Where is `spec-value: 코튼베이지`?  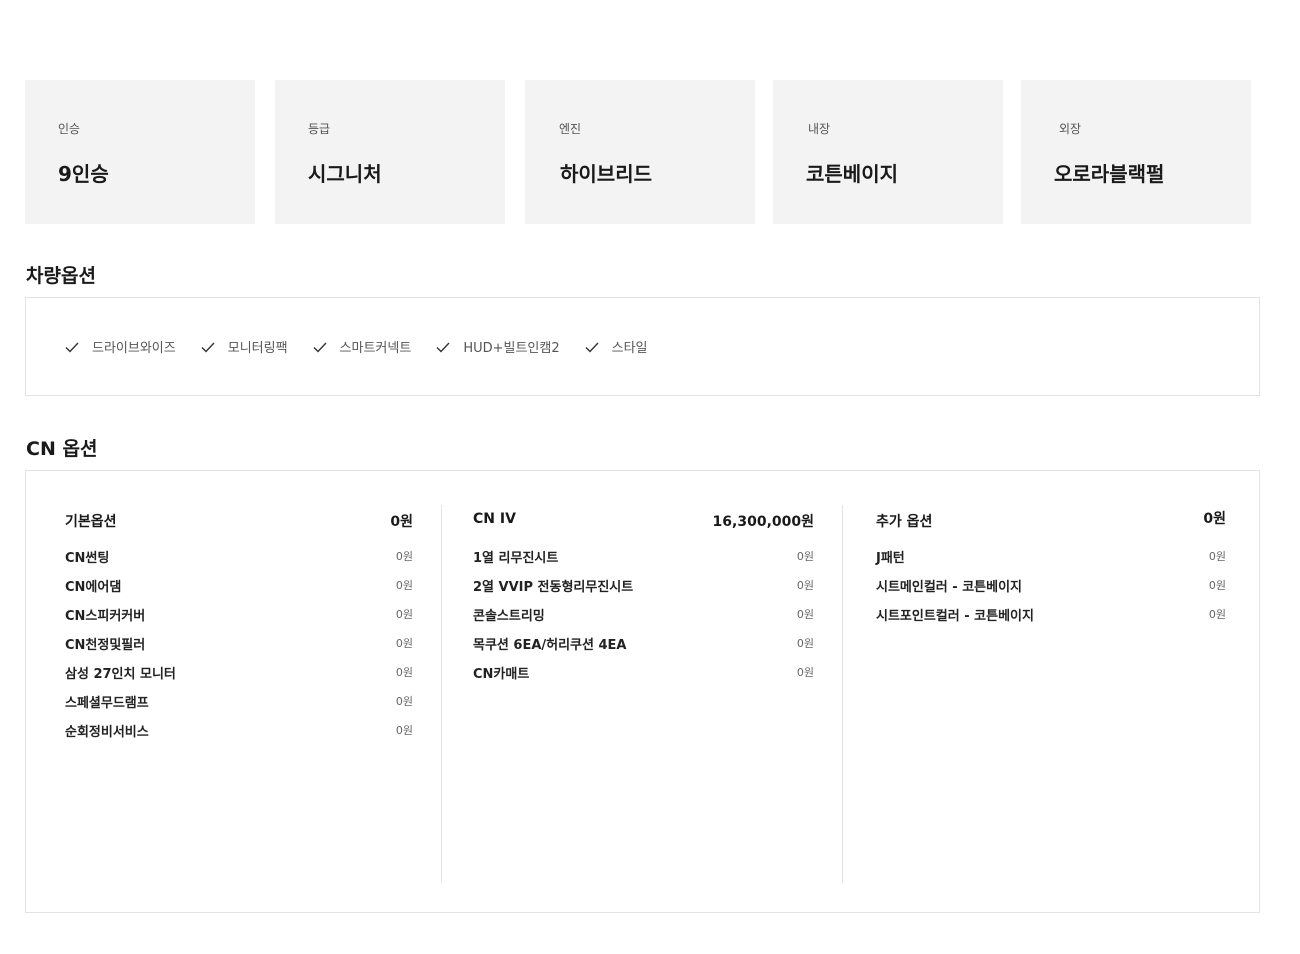
spec-value: 코튼베이지 is located at coordinates (852, 174).